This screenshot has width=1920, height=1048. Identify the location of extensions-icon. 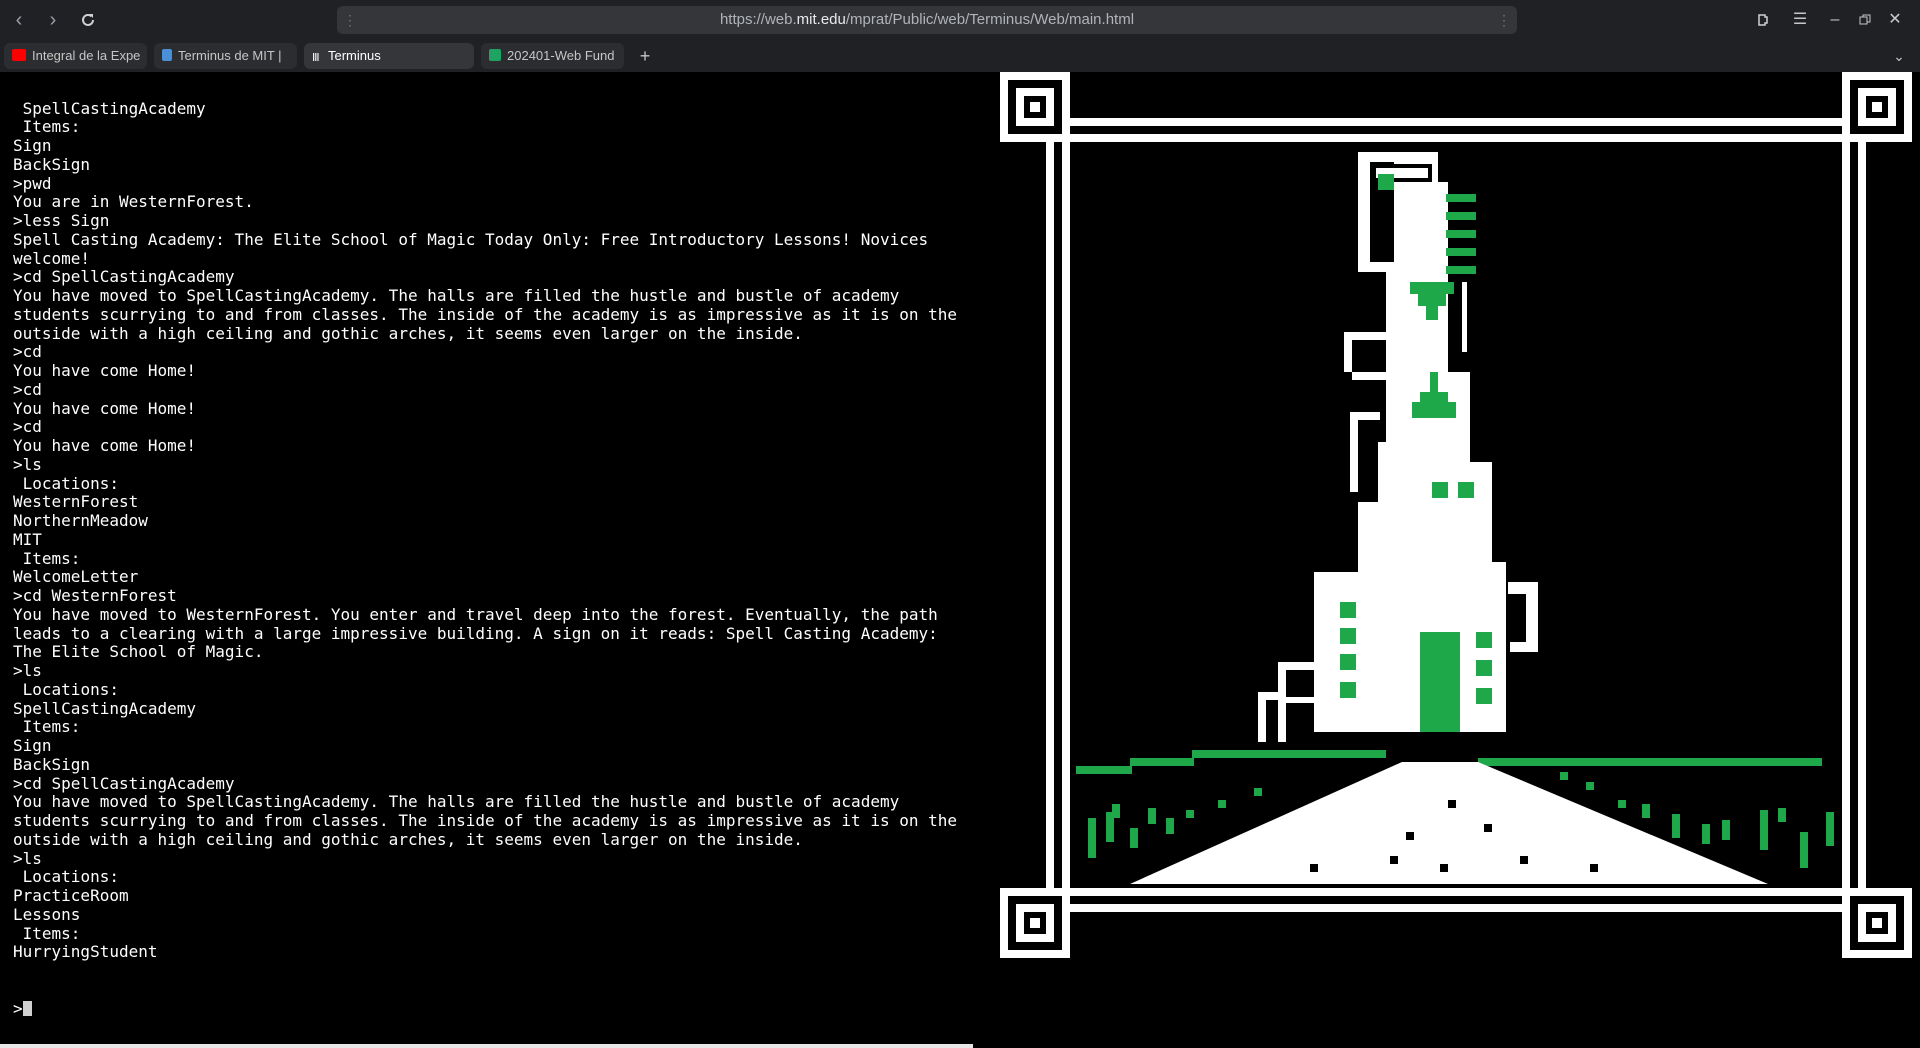
(1764, 20).